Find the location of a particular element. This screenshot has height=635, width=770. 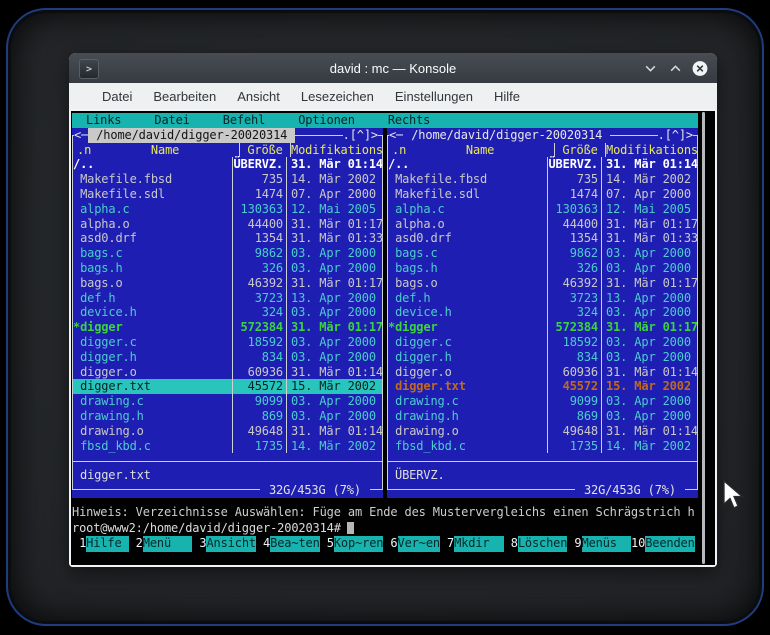

file-date: 03. Apr 2000 is located at coordinates (333, 312).